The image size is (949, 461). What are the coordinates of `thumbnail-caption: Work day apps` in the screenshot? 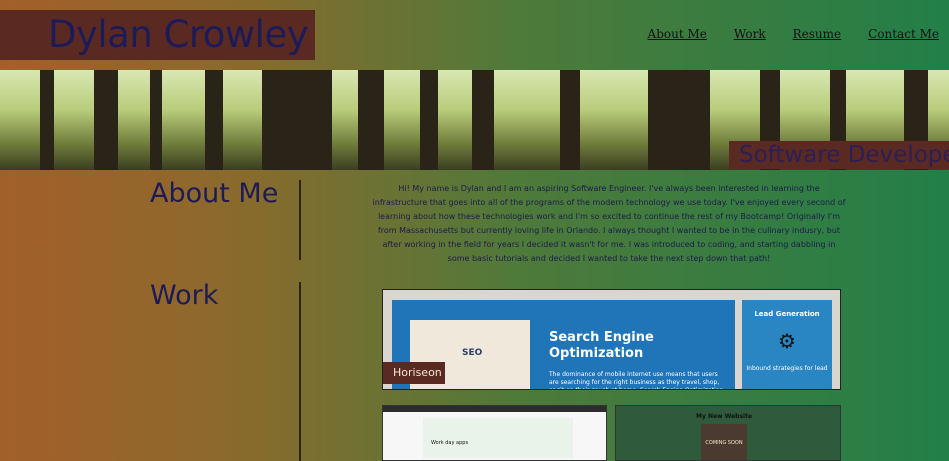 It's located at (450, 443).